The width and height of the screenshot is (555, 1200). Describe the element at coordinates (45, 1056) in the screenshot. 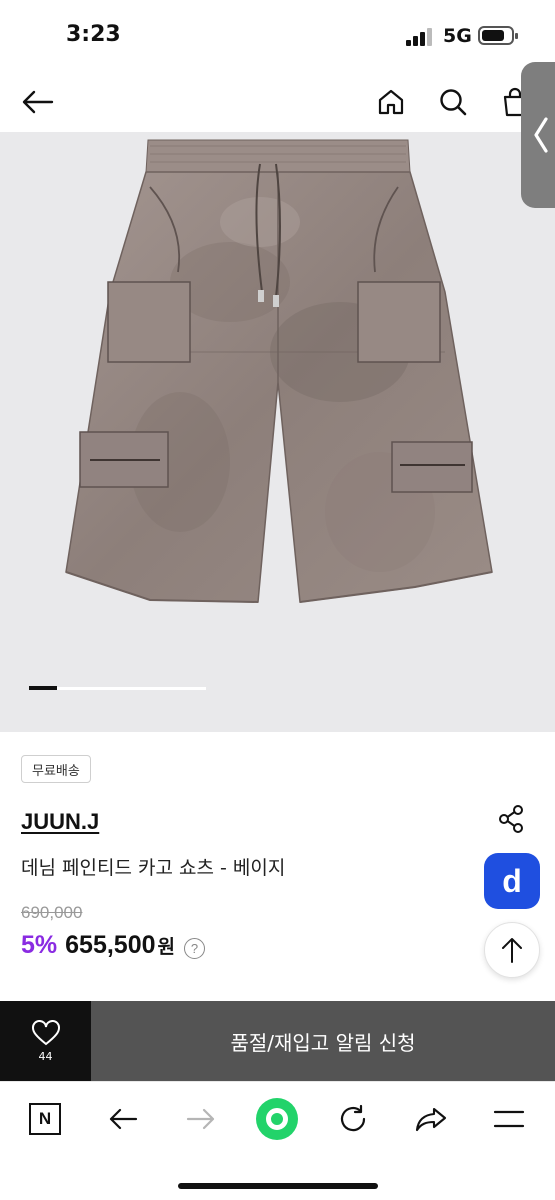

I see `like-count: 44` at that location.